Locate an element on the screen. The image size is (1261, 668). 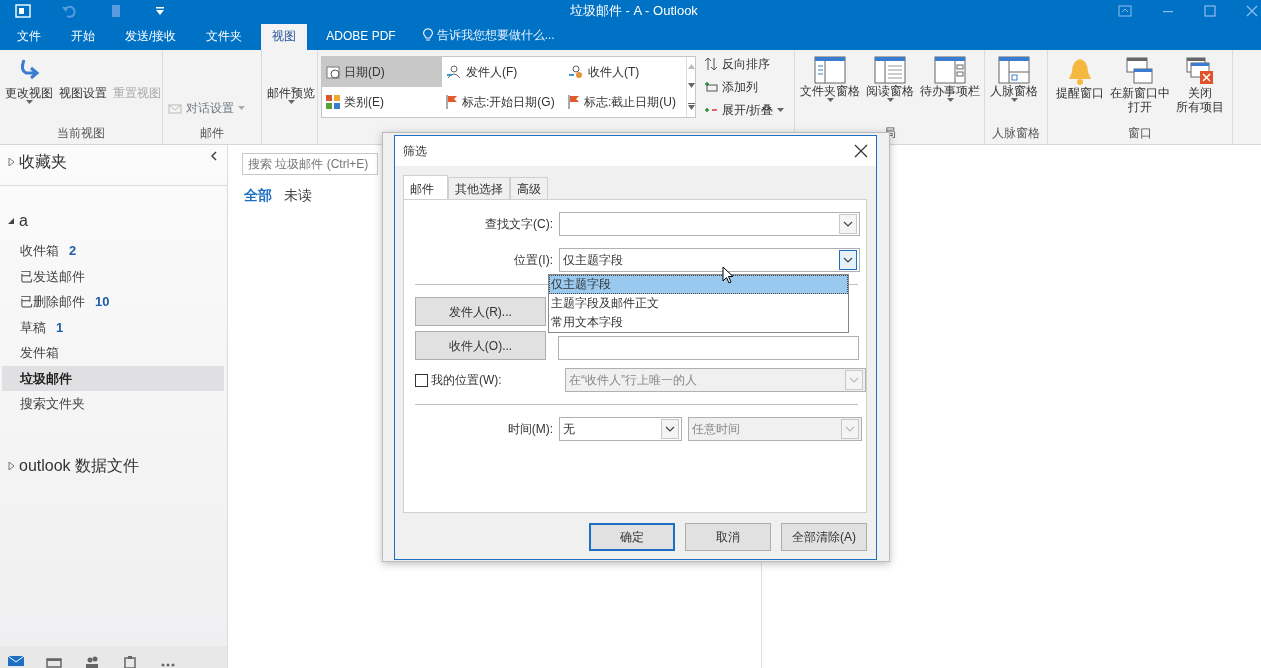
ribbon-button: 关闭 所有项目 is located at coordinates (1200, 89).